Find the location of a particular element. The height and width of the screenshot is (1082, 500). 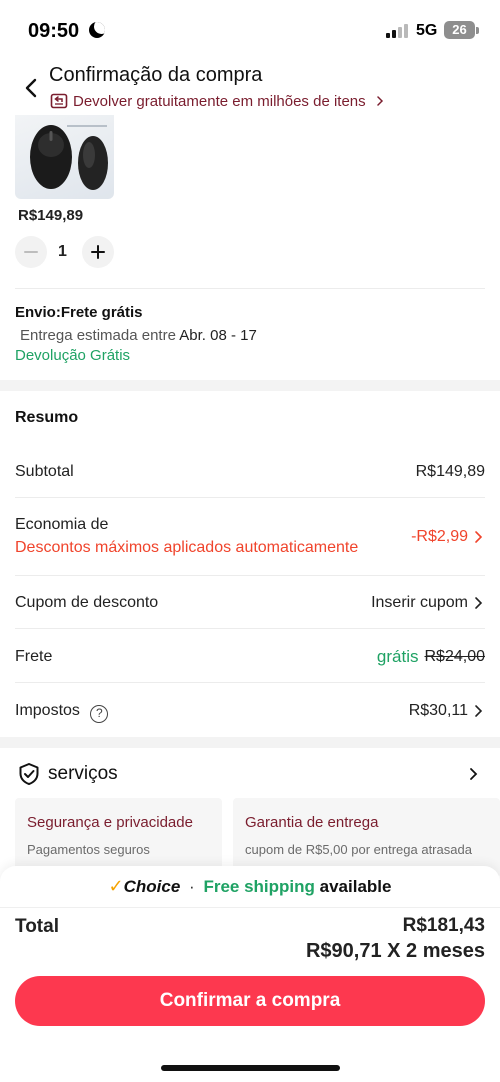

quantity-value: 1 is located at coordinates (62, 251).